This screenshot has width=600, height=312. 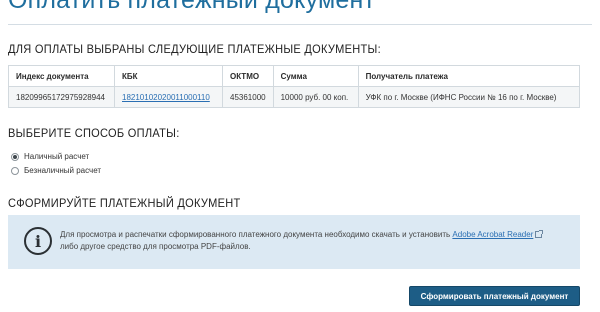 What do you see at coordinates (38, 241) in the screenshot?
I see `info-icon: i` at bounding box center [38, 241].